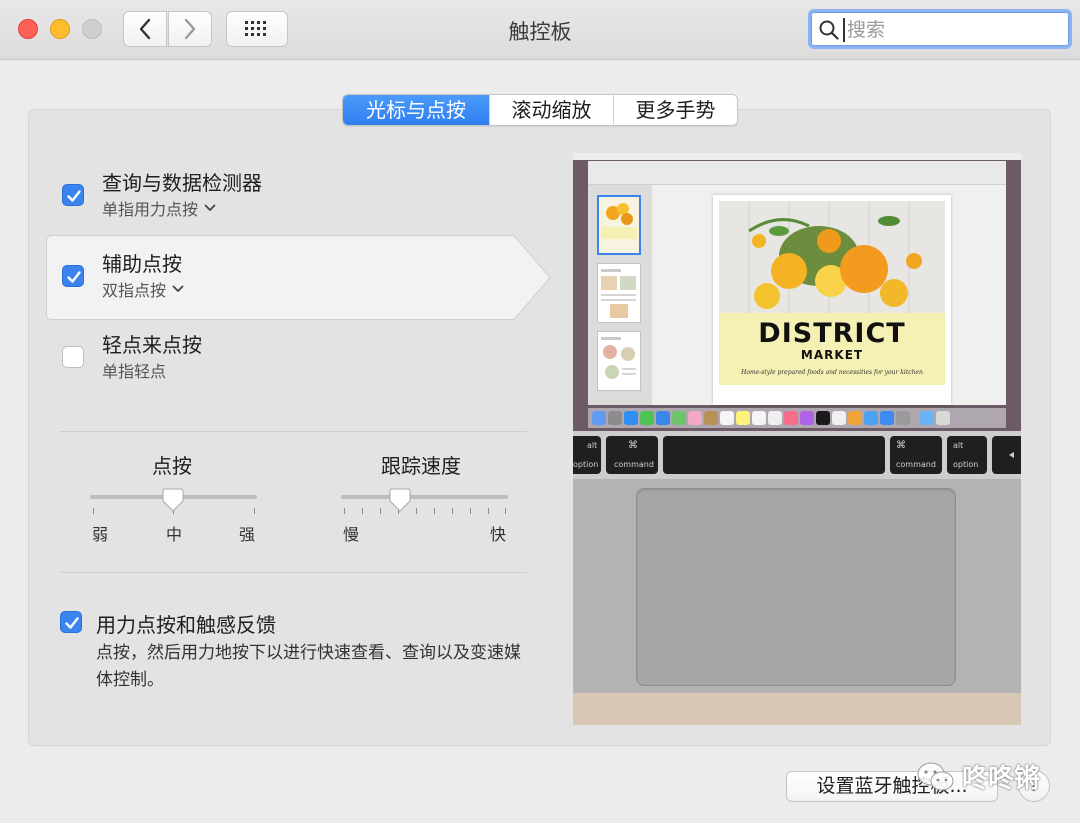  I want to click on tracking-slider-knob, so click(400, 500).